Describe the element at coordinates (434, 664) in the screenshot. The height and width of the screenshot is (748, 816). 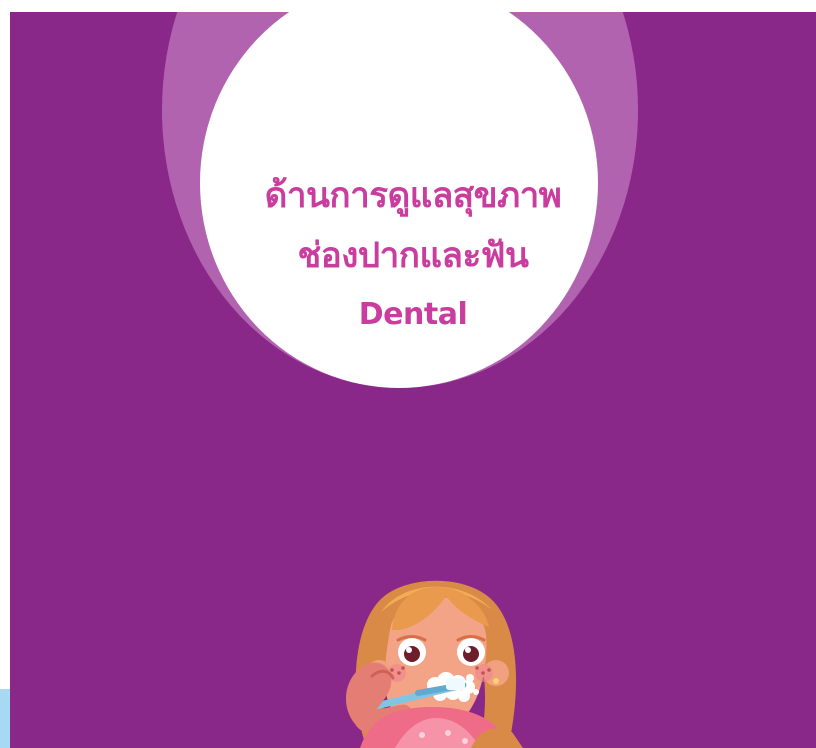
I see `girl-brushing-teeth-icon` at that location.